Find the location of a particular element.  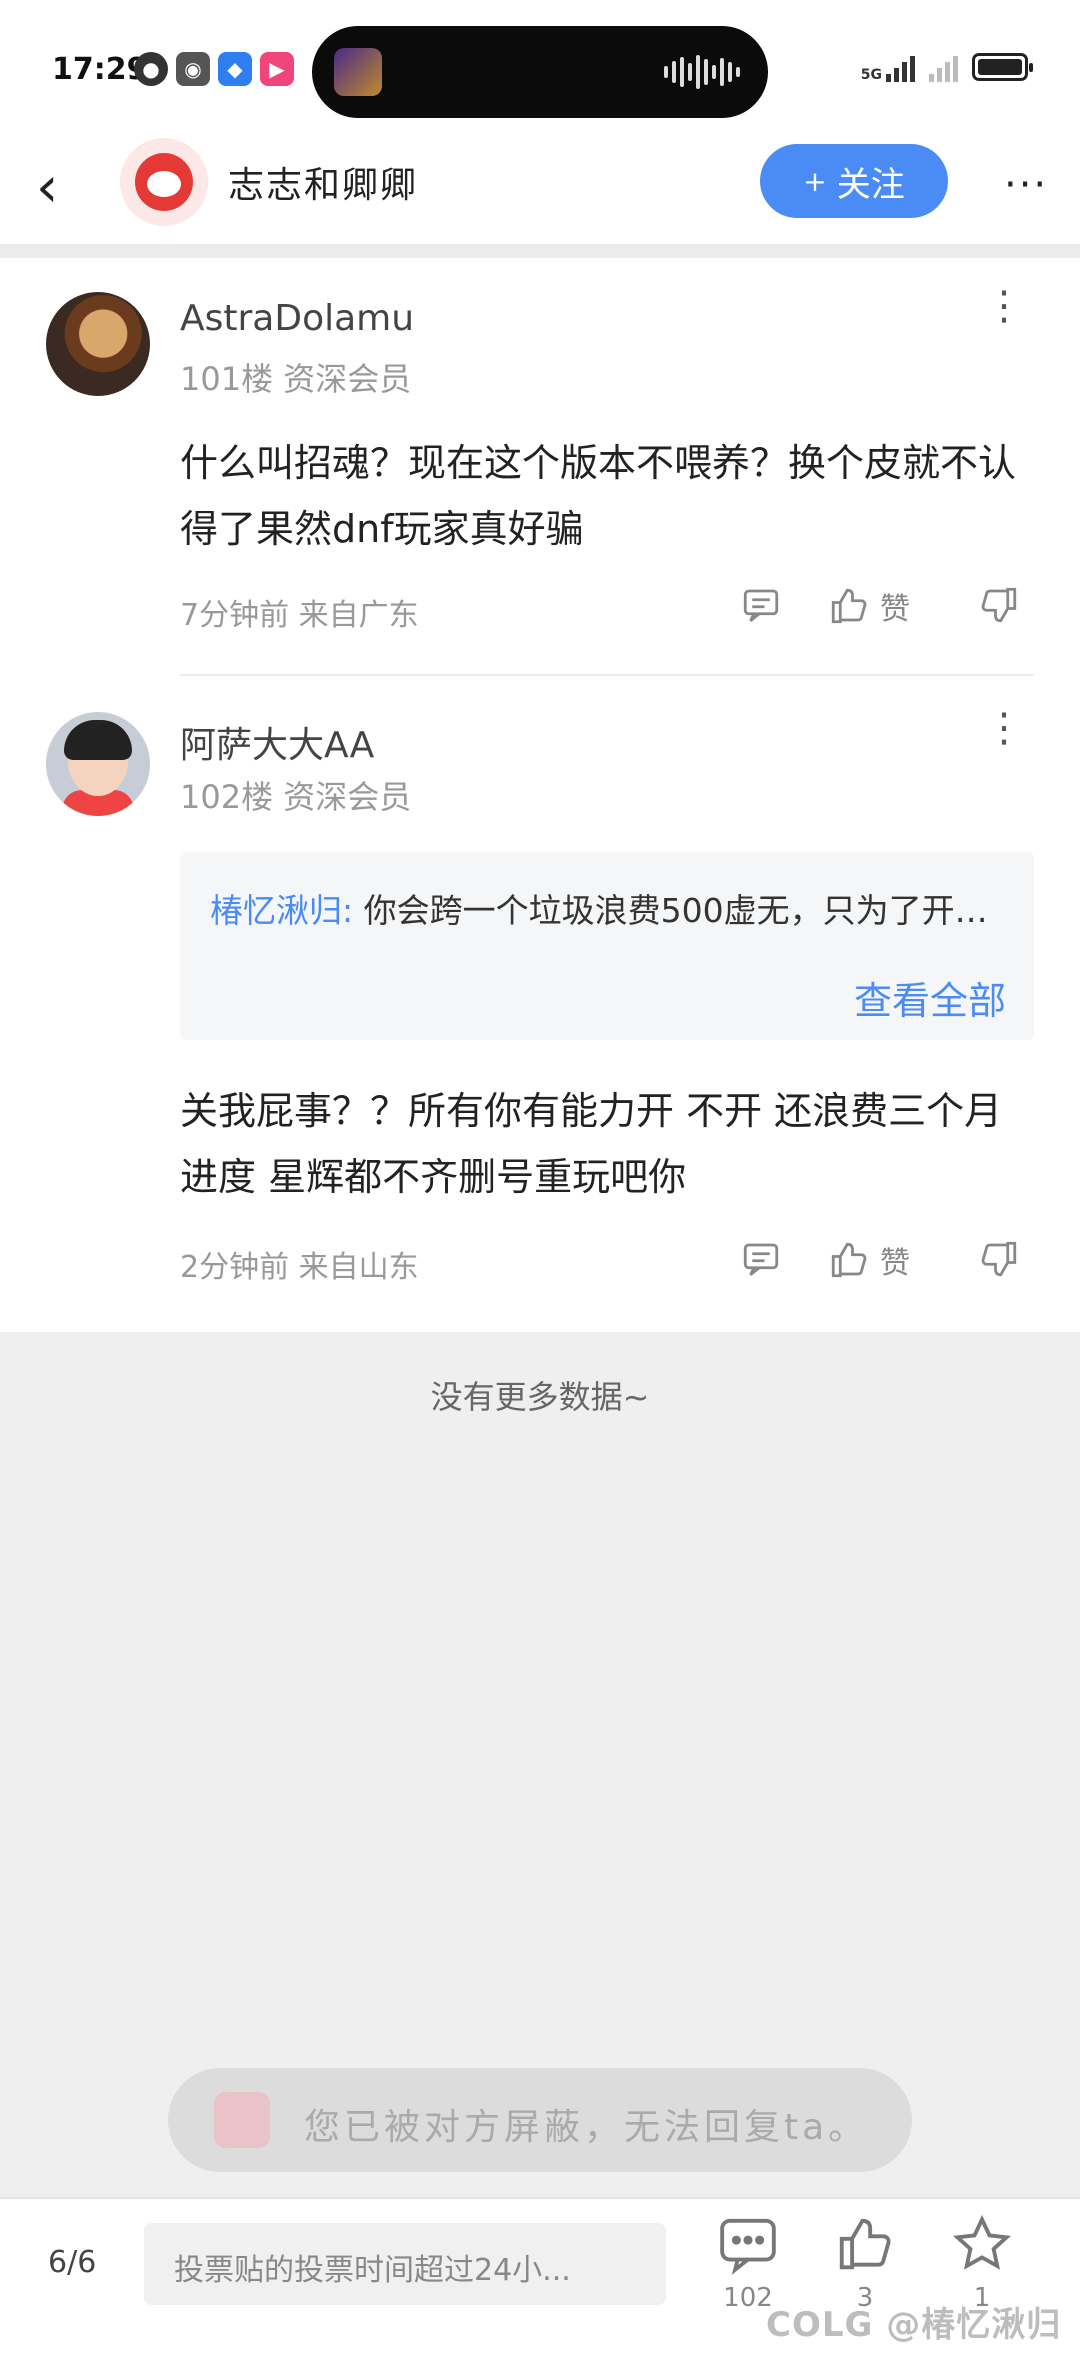

status-bar: 17:29 ● ◉ ◆ ▶ 5G is located at coordinates (540, 69).